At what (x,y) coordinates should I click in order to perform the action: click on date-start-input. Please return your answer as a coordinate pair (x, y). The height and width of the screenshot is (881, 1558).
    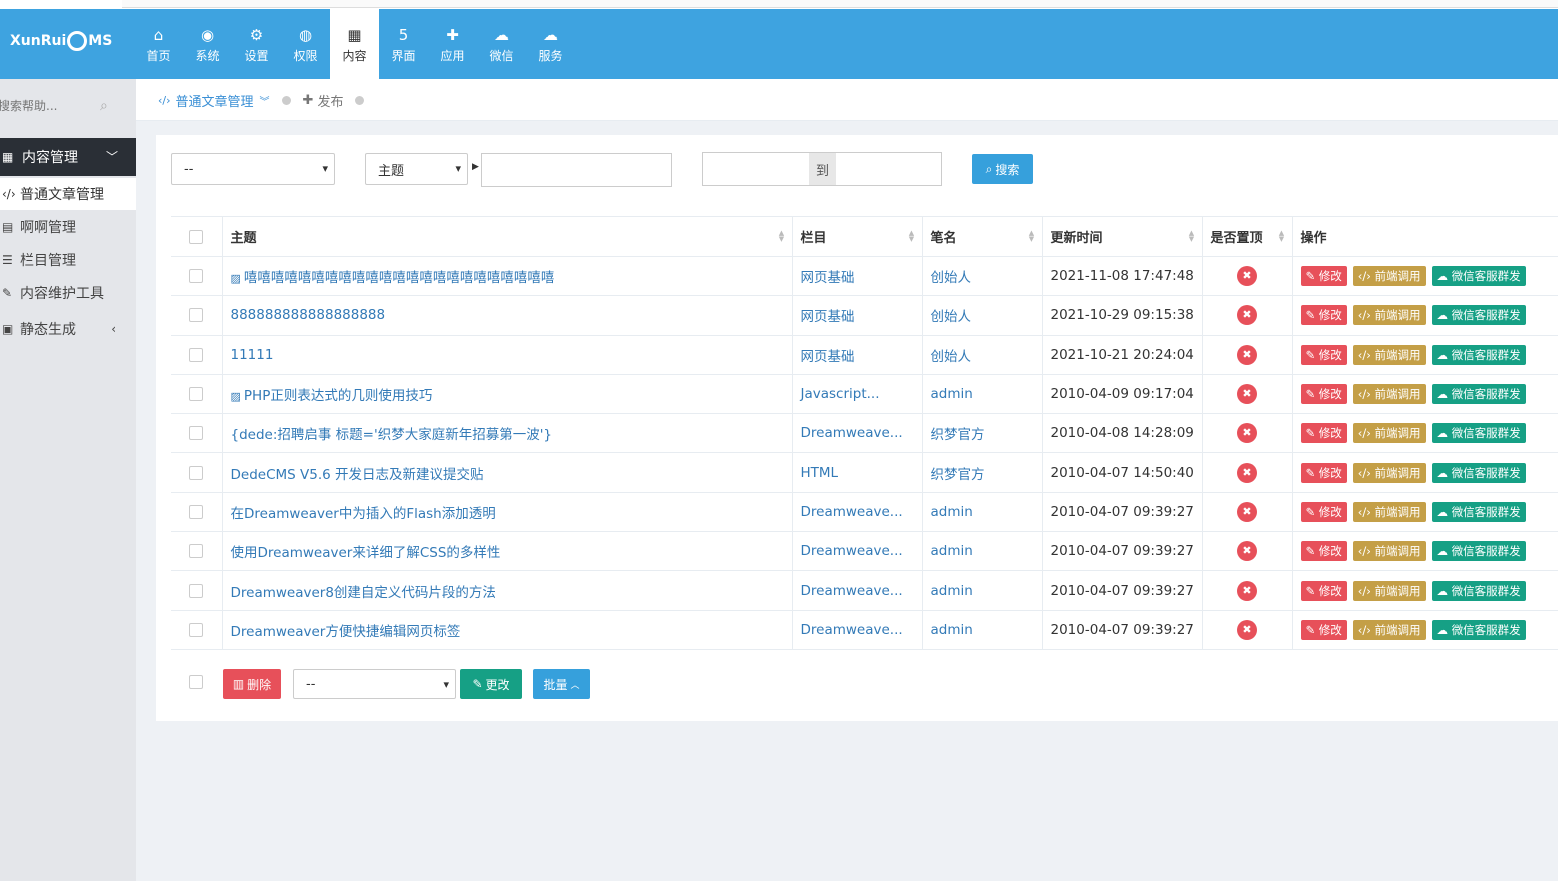
    Looking at the image, I should click on (756, 169).